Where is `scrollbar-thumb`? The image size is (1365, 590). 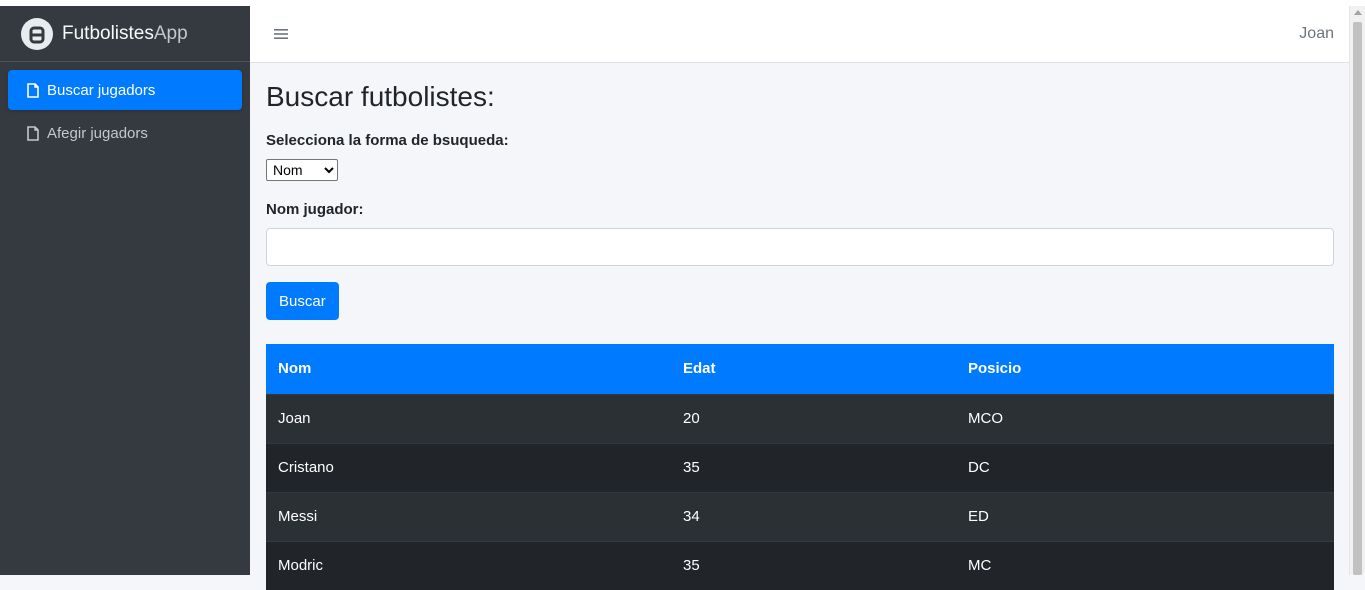
scrollbar-thumb is located at coordinates (1357, 298).